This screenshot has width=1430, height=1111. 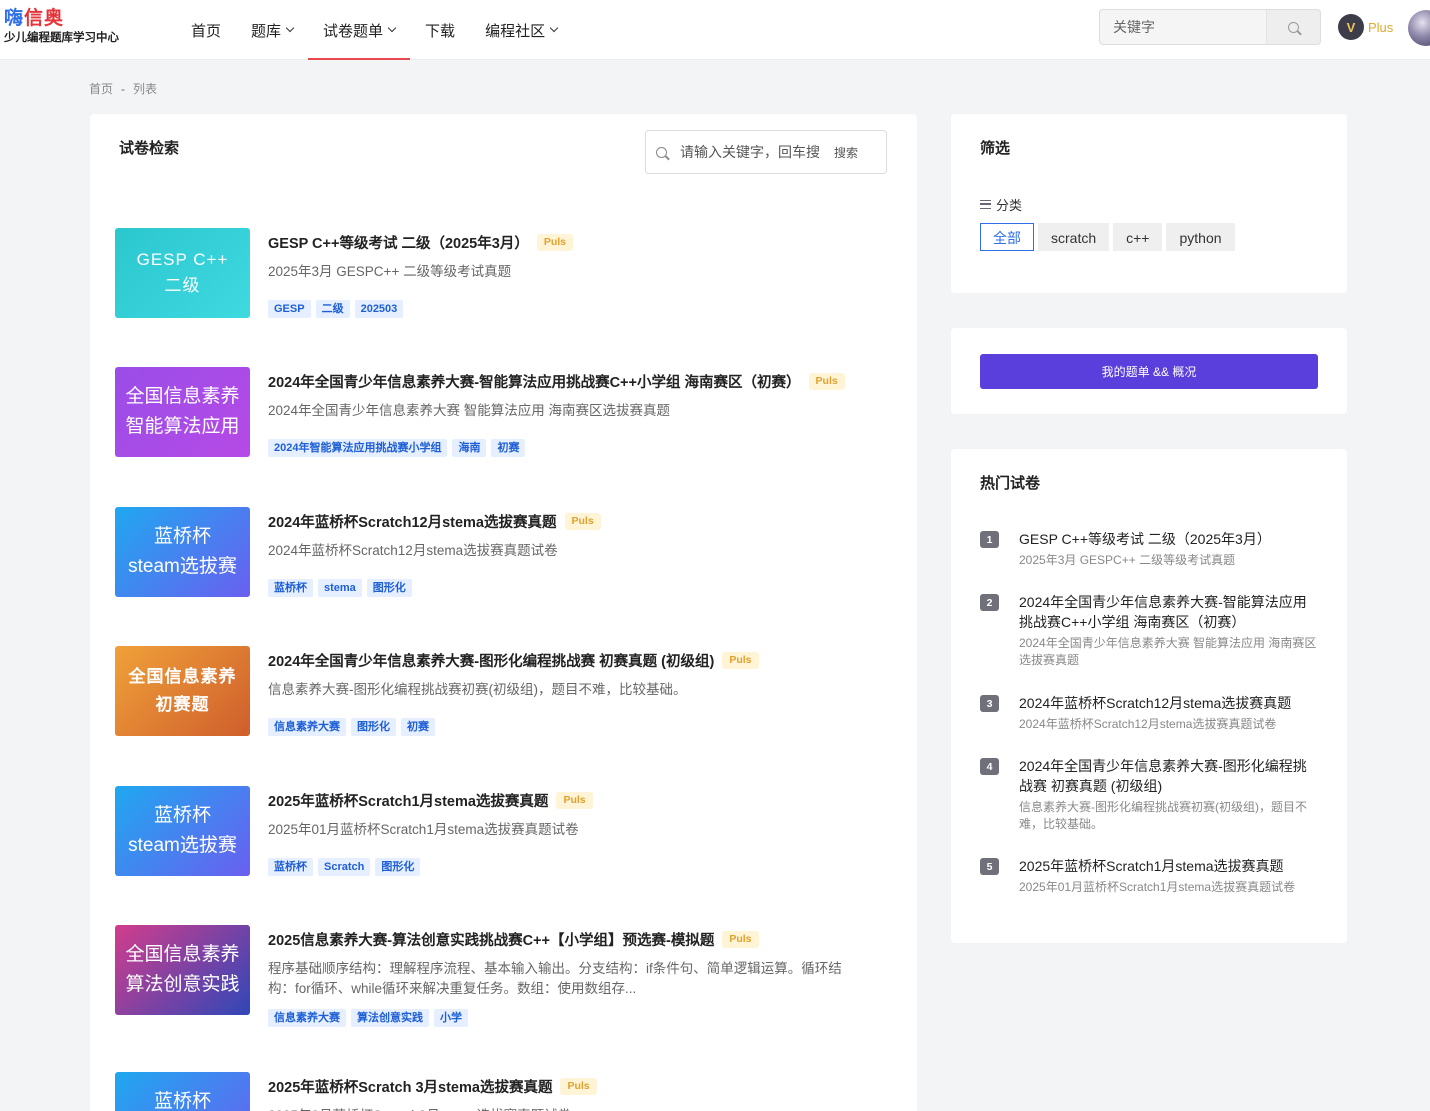 What do you see at coordinates (989, 866) in the screenshot?
I see `rank-badge: 5` at bounding box center [989, 866].